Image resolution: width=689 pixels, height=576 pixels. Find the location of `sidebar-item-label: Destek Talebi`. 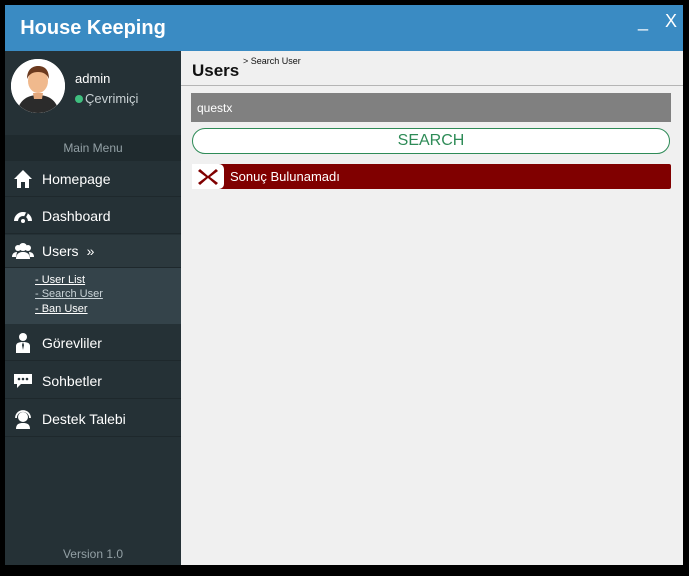

sidebar-item-label: Destek Talebi is located at coordinates (84, 418).